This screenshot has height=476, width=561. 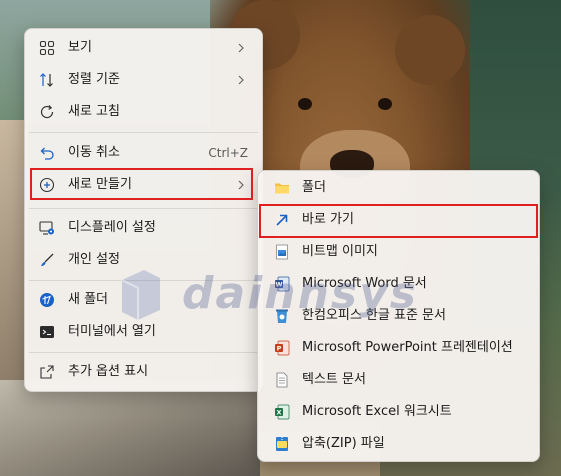 What do you see at coordinates (47, 112) in the screenshot?
I see `refresh-icon` at bounding box center [47, 112].